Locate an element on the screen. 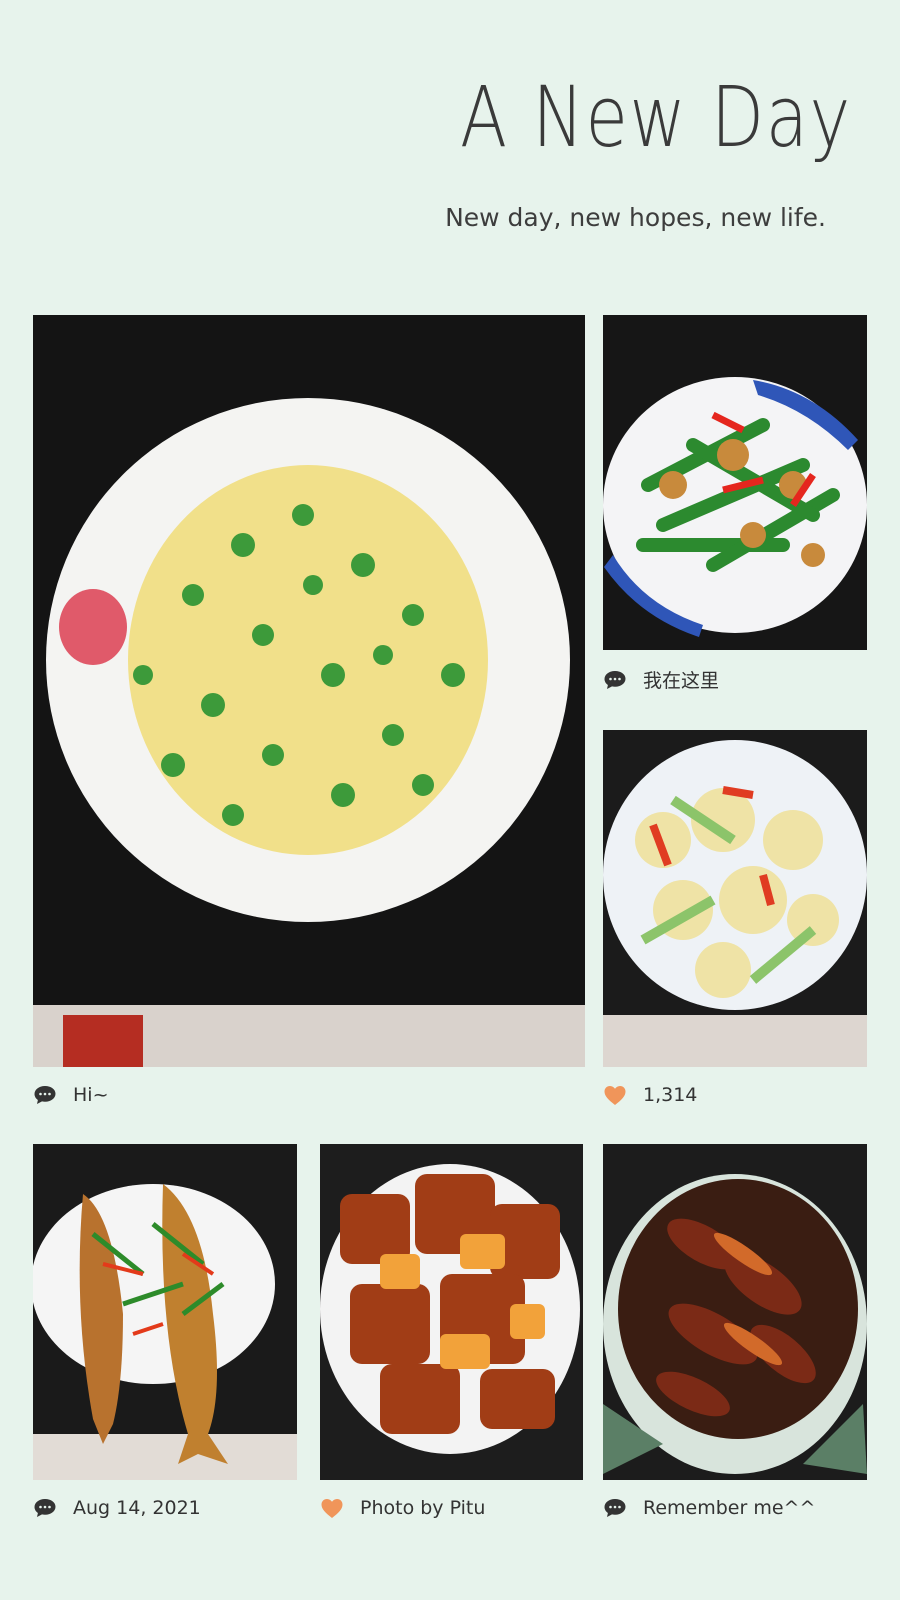 This screenshot has height=1600, width=900. caption-4: Aug 14, 2021 is located at coordinates (117, 1508).